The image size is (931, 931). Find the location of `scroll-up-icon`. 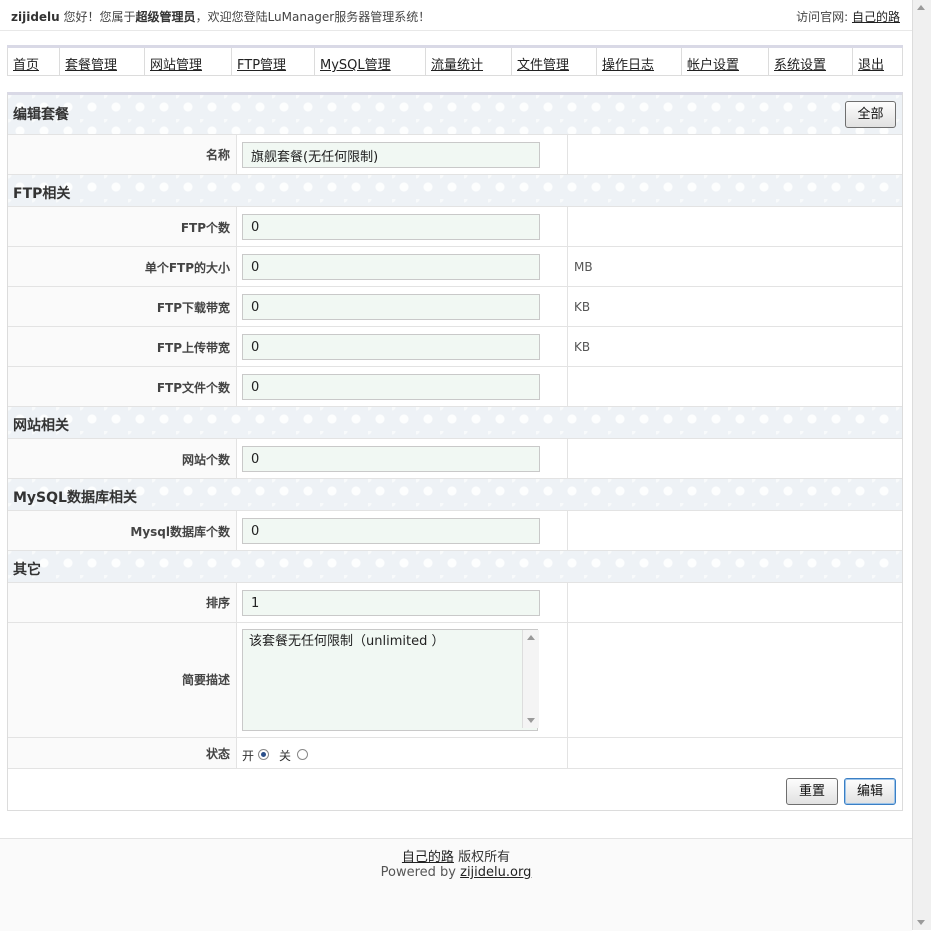

scroll-up-icon is located at coordinates (921, 7).